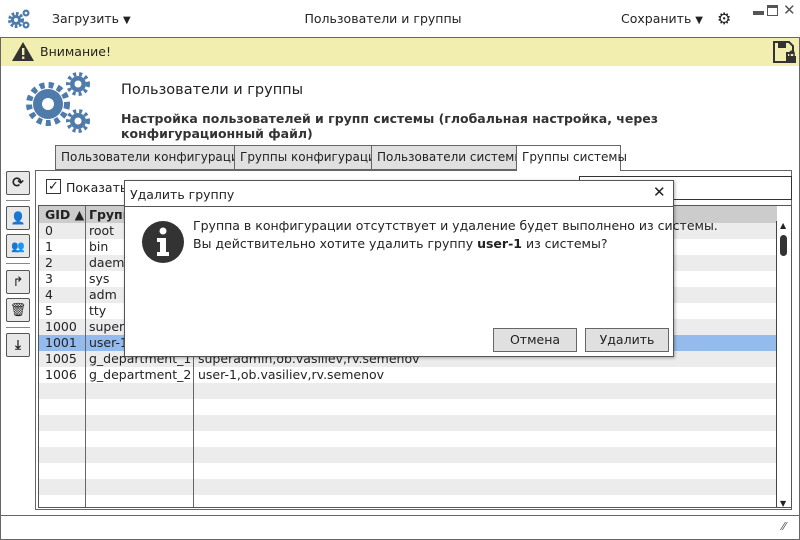 The height and width of the screenshot is (540, 800). Describe the element at coordinates (49, 310) in the screenshot. I see `gid-cell: 5` at that location.